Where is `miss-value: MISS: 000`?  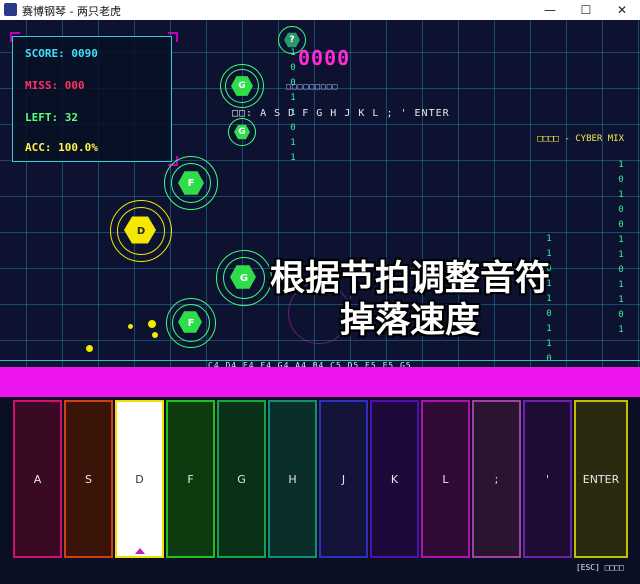
miss-value: MISS: 000 is located at coordinates (55, 85).